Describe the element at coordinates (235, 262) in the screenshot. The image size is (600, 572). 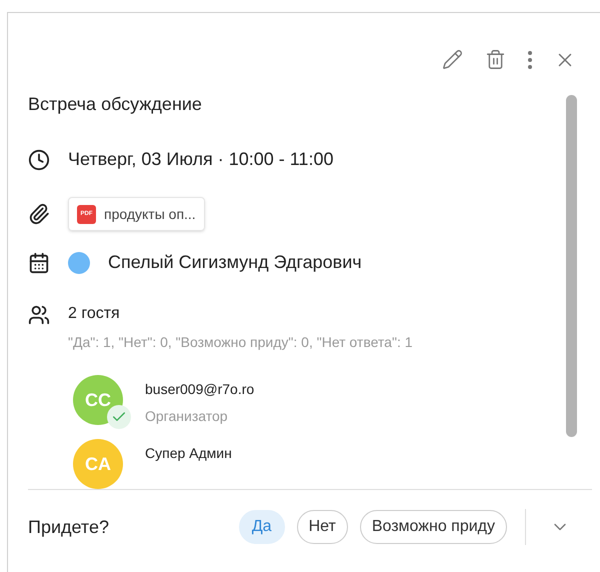
I see `calendar-name: Спелый Сигизмунд Эдгарович` at that location.